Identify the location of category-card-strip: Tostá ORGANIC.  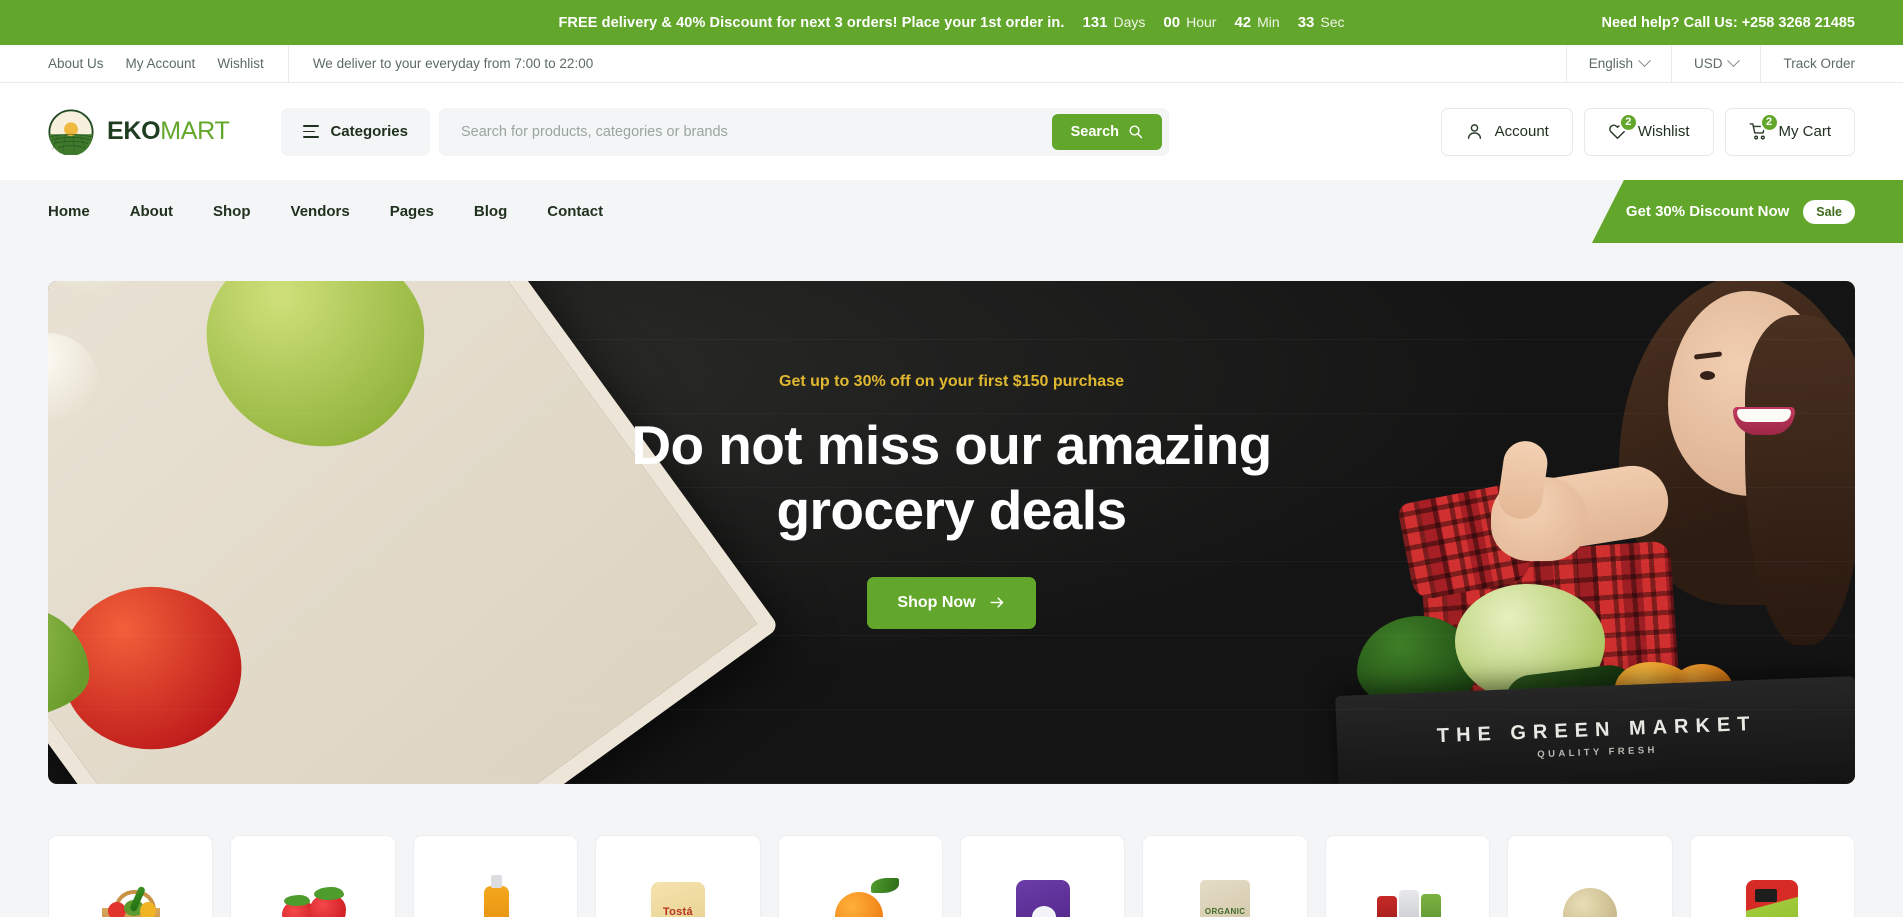
(951, 863).